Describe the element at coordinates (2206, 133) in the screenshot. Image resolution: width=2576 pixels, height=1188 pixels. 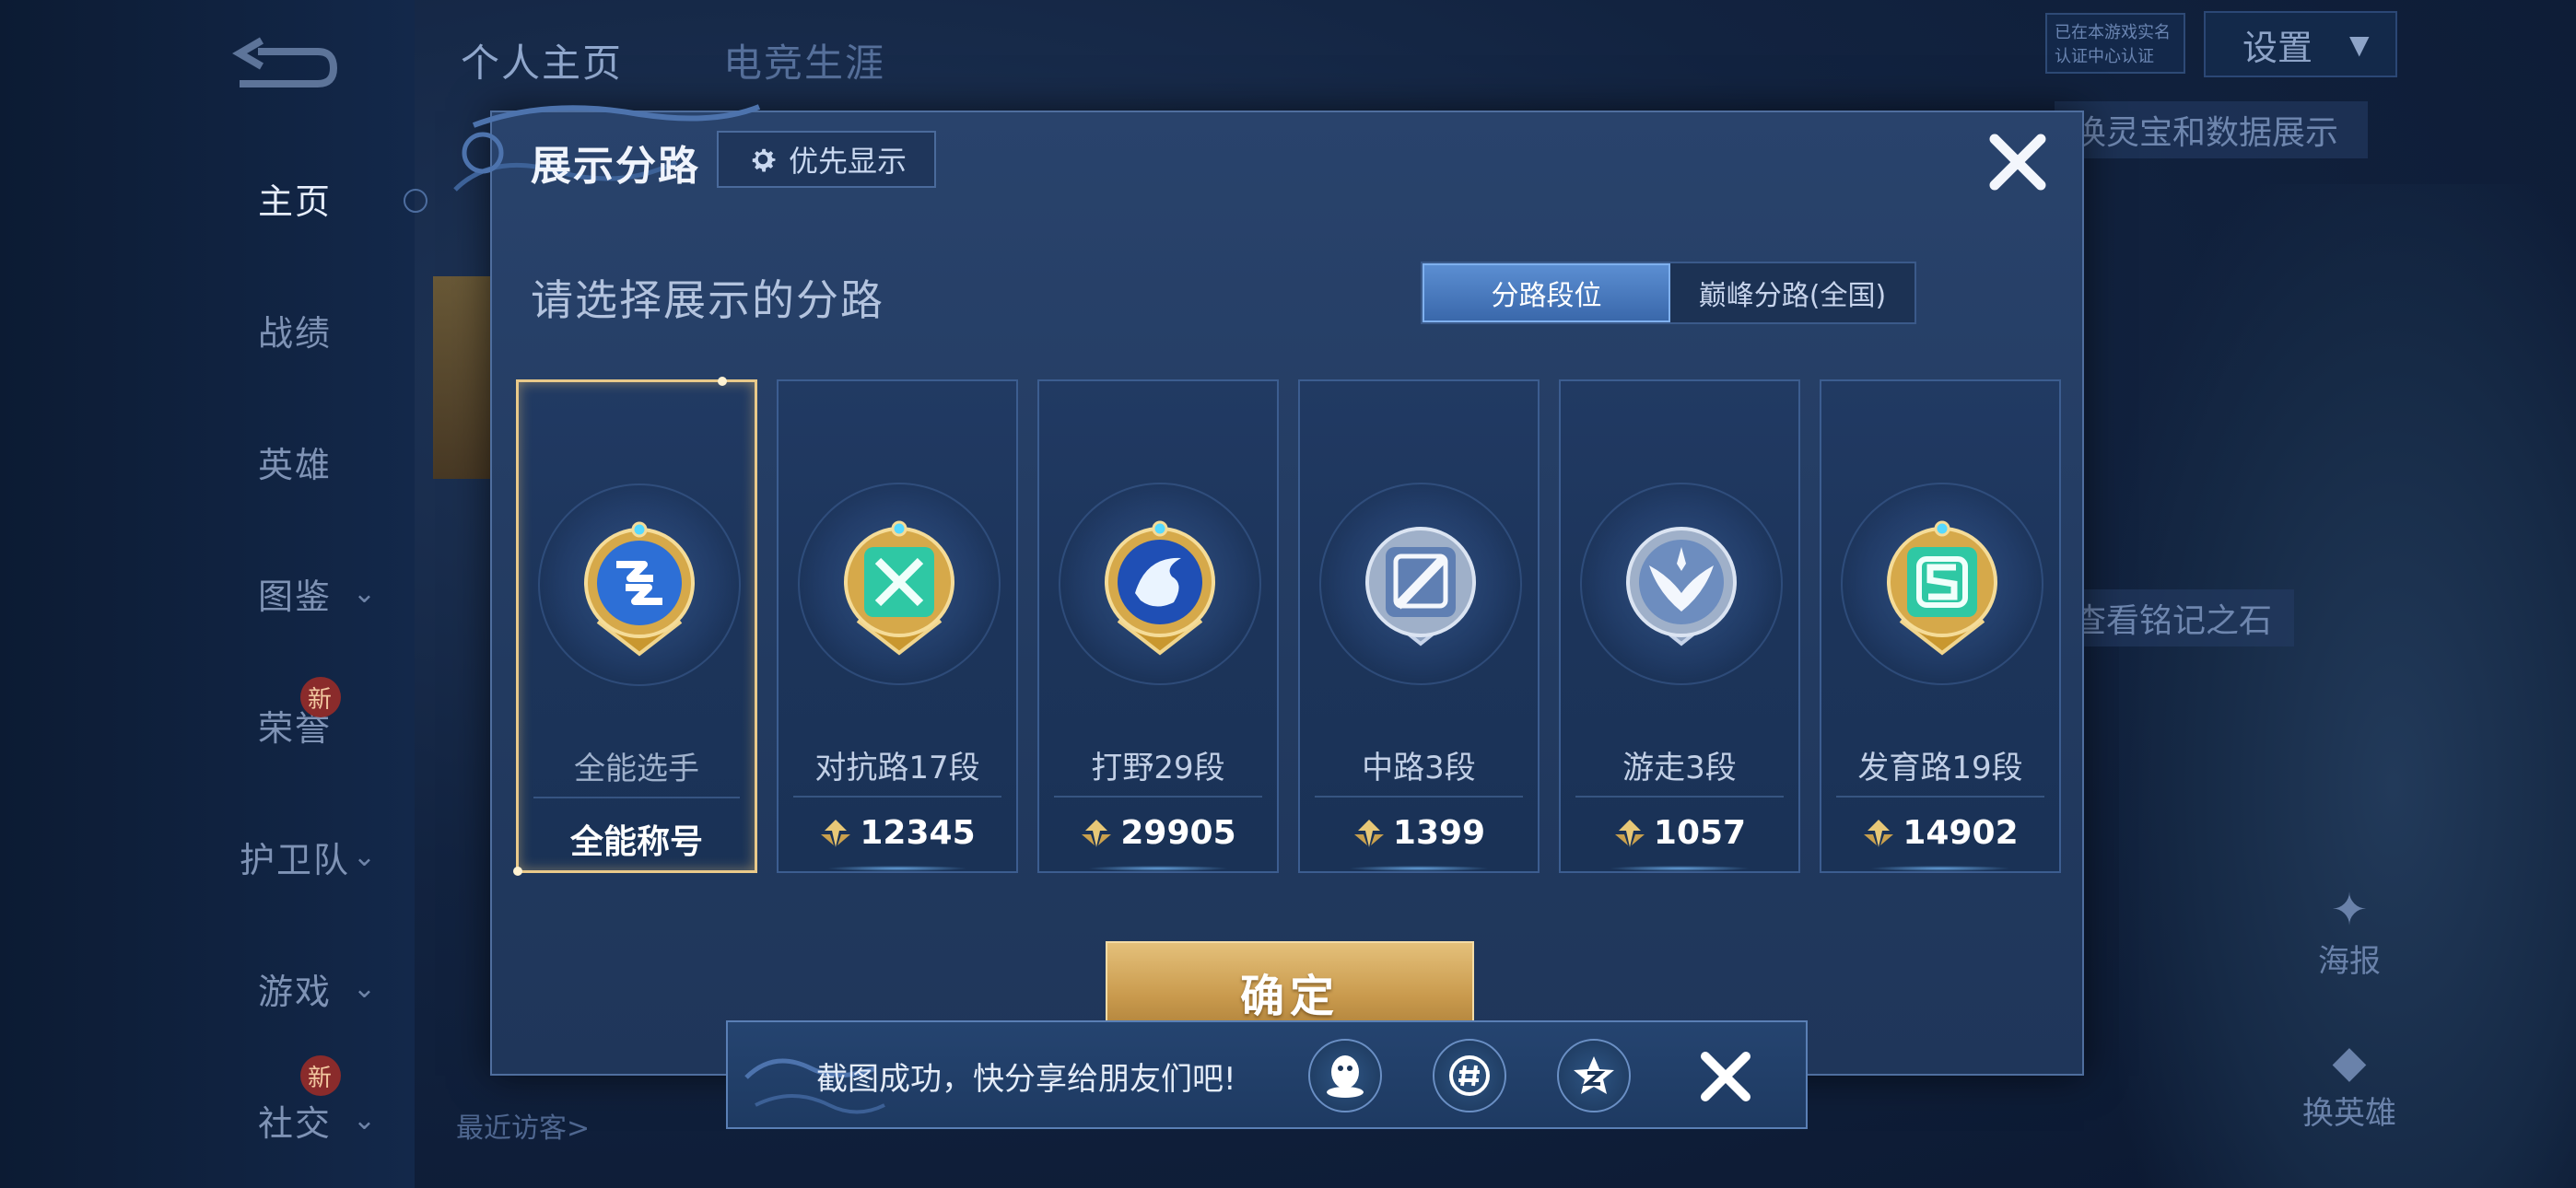
I see `switch-treasure-label: 换灵宝和数据展示` at that location.